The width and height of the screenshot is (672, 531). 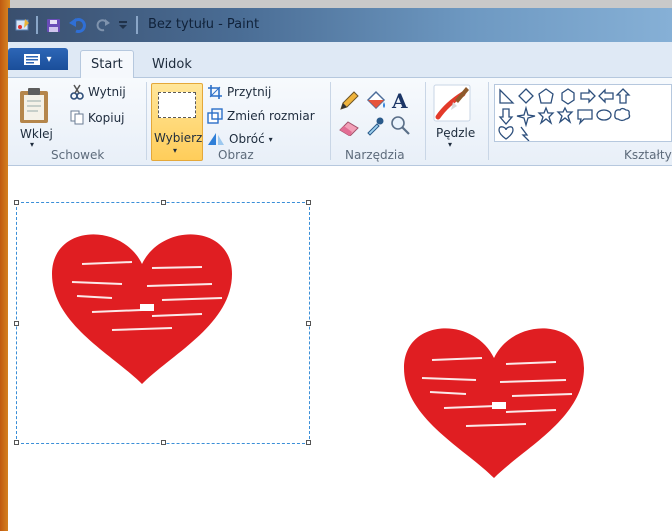 What do you see at coordinates (340, 60) in the screenshot?
I see `ribbon-tabs: ▾ Start Widok` at bounding box center [340, 60].